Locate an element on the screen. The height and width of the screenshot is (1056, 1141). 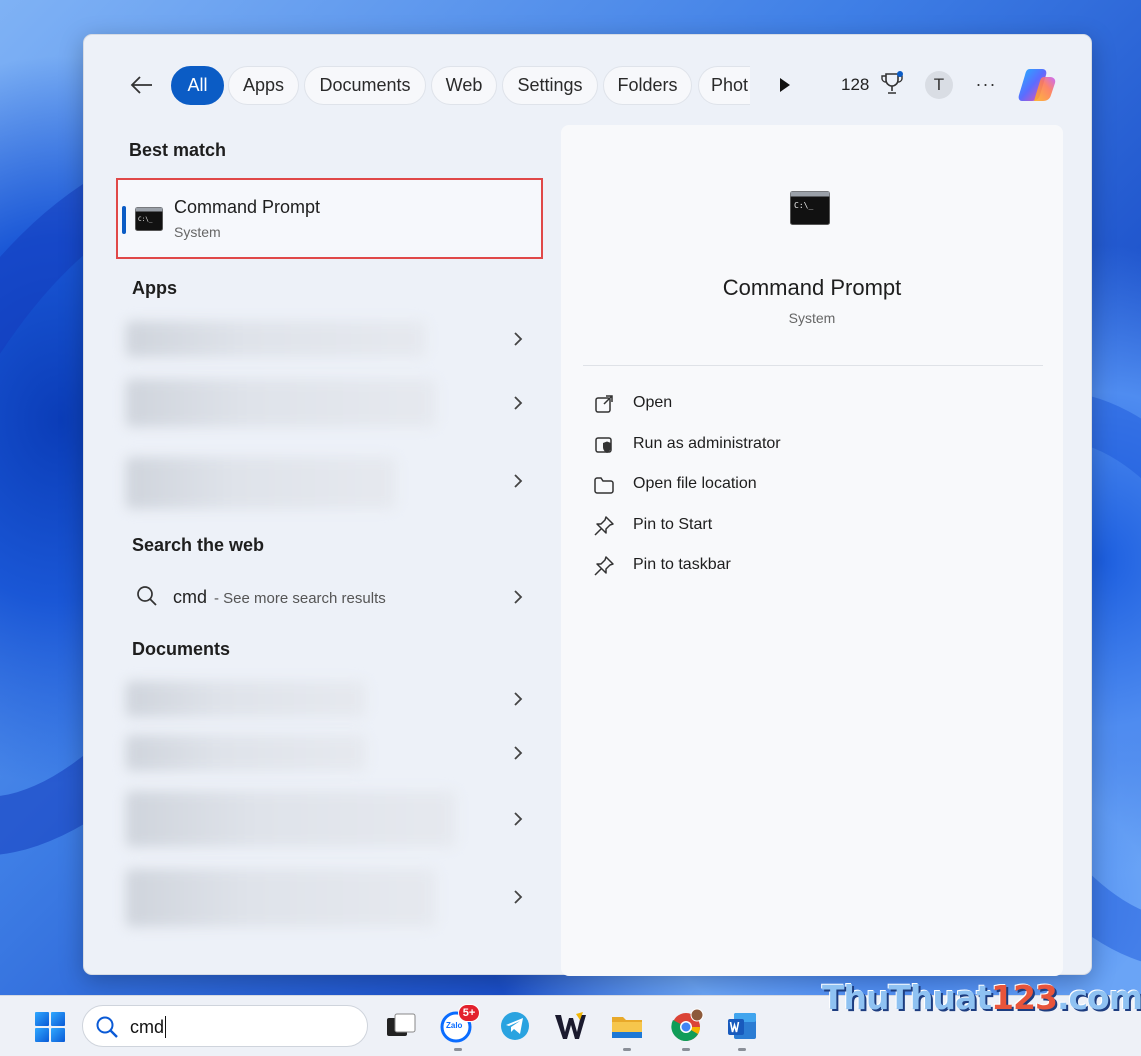
action-label: Run as administrator is located at coordinates (707, 443).